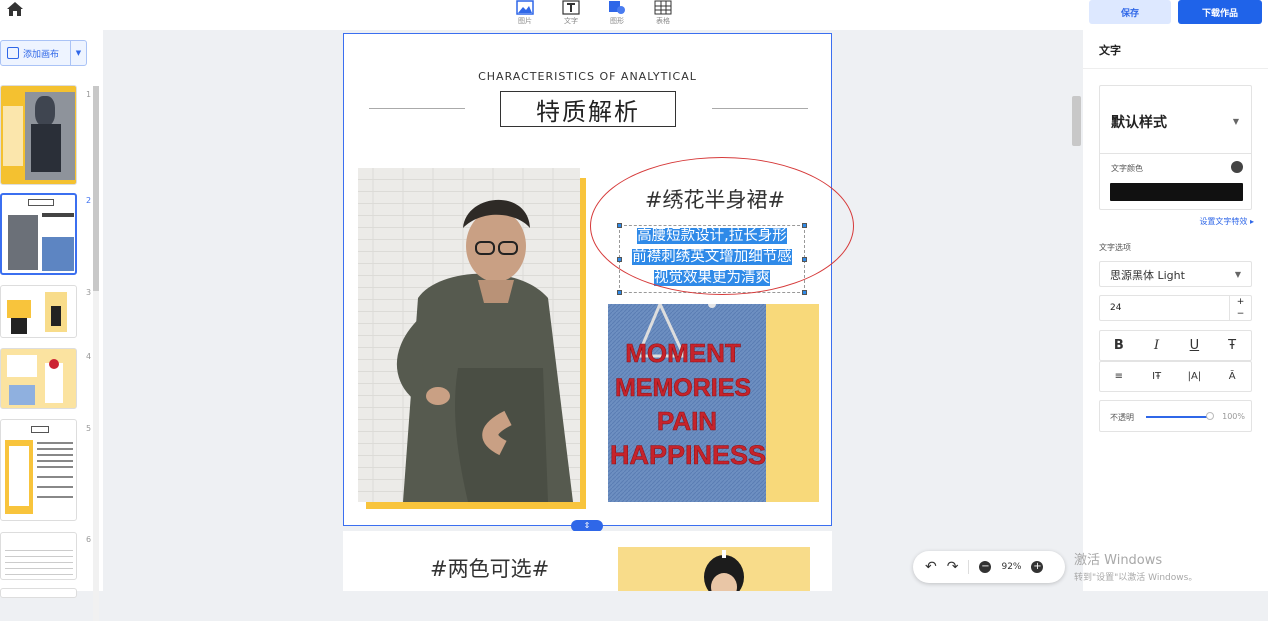 This screenshot has height=621, width=1268. What do you see at coordinates (1011, 567) in the screenshot?
I see `zoom-level: 92%` at bounding box center [1011, 567].